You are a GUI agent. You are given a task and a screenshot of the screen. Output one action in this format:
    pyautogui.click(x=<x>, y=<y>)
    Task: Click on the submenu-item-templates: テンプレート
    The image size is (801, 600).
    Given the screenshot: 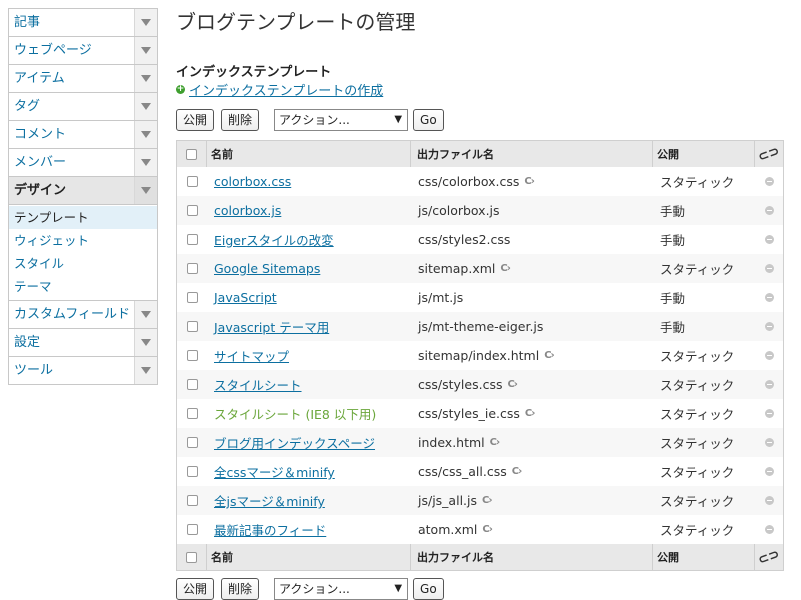 What is the action you would take?
    pyautogui.click(x=83, y=217)
    